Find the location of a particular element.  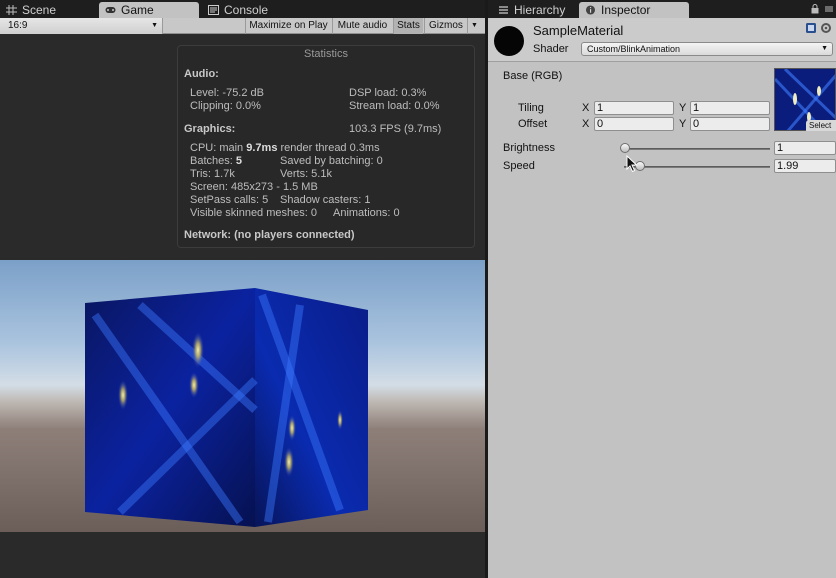

tiling-label: Tiling is located at coordinates (531, 108).